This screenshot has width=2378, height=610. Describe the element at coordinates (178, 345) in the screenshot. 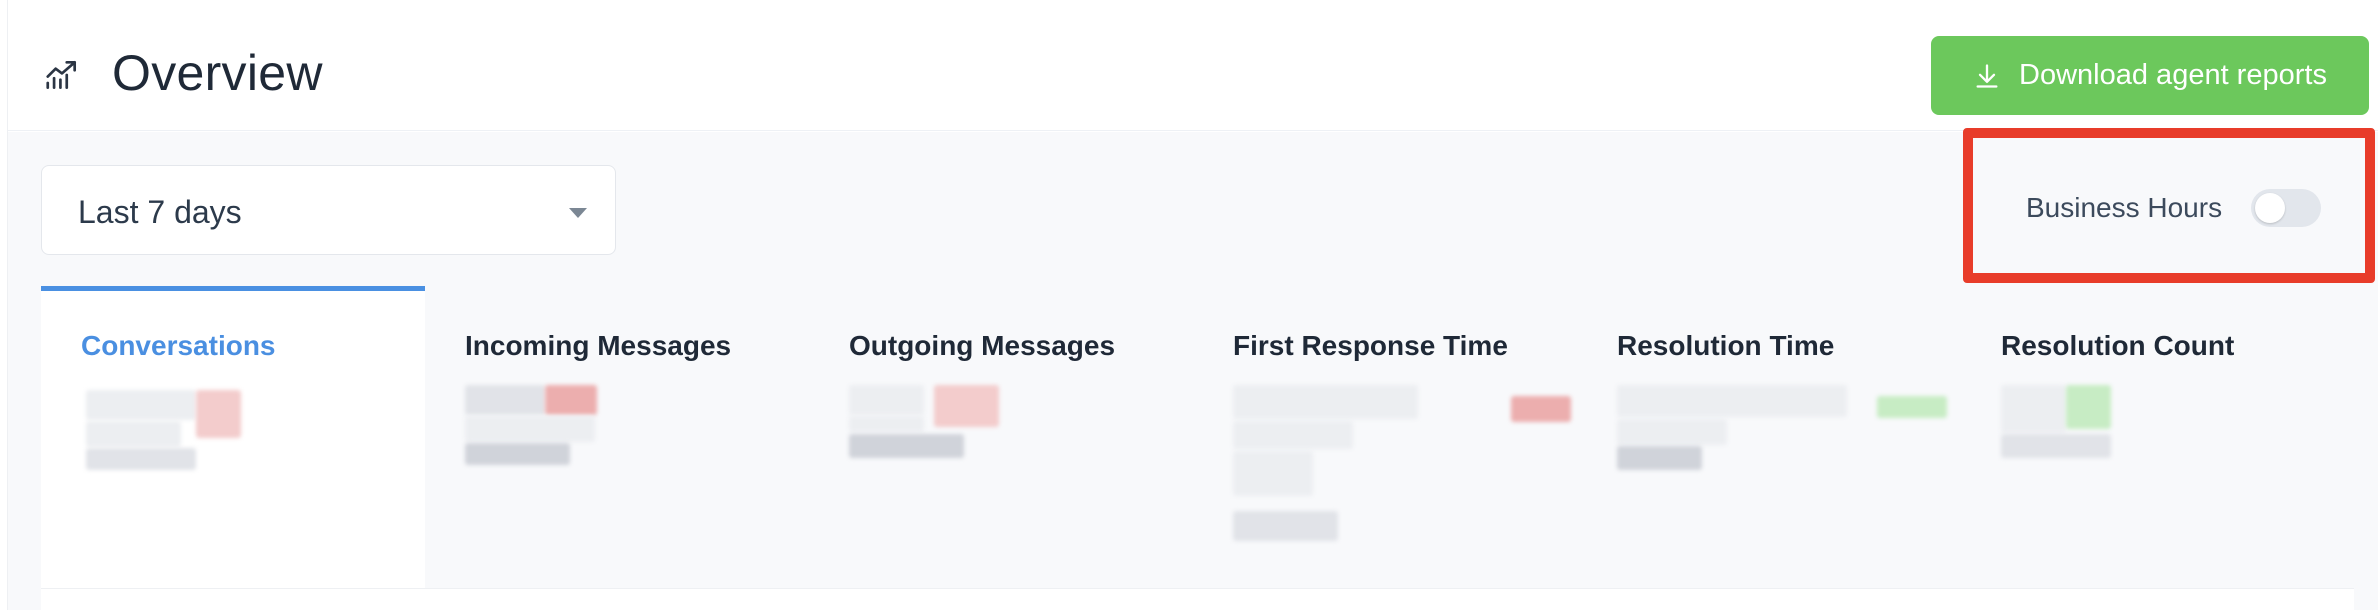

I see `tab-label: Conversations` at that location.